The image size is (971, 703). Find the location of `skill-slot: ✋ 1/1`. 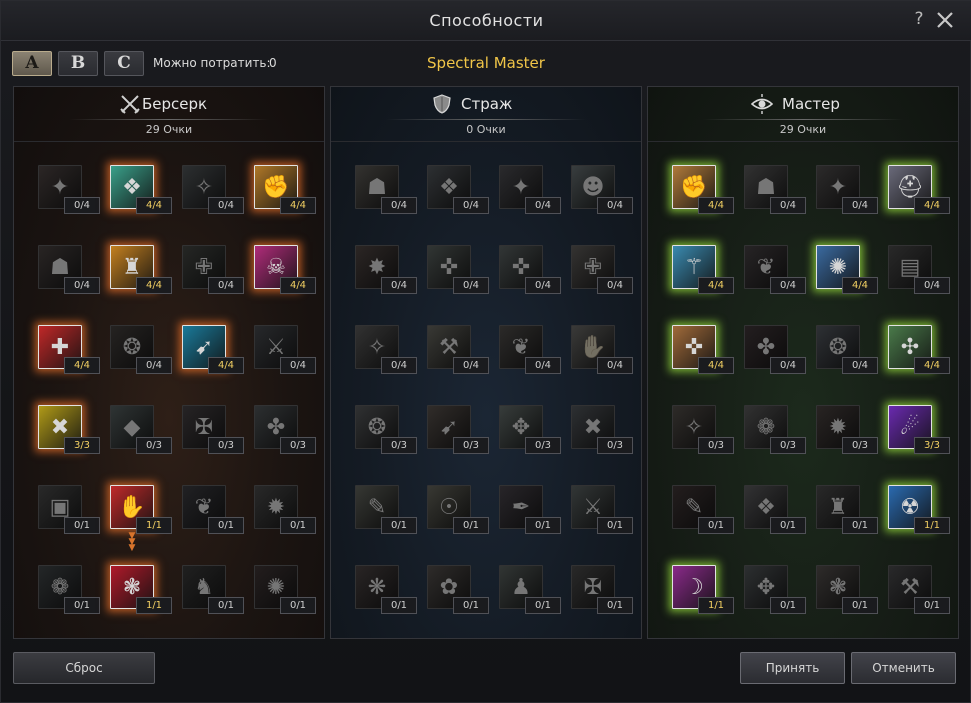

skill-slot: ✋ 1/1 is located at coordinates (141, 509).